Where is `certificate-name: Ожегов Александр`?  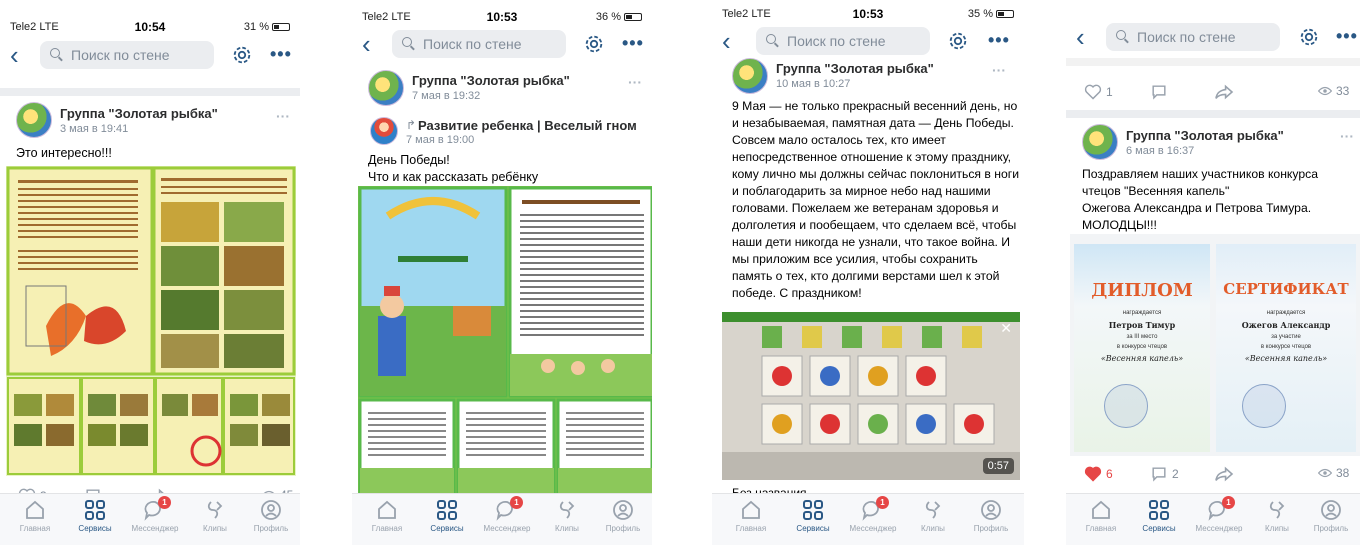 certificate-name: Ожегов Александр is located at coordinates (1286, 325).